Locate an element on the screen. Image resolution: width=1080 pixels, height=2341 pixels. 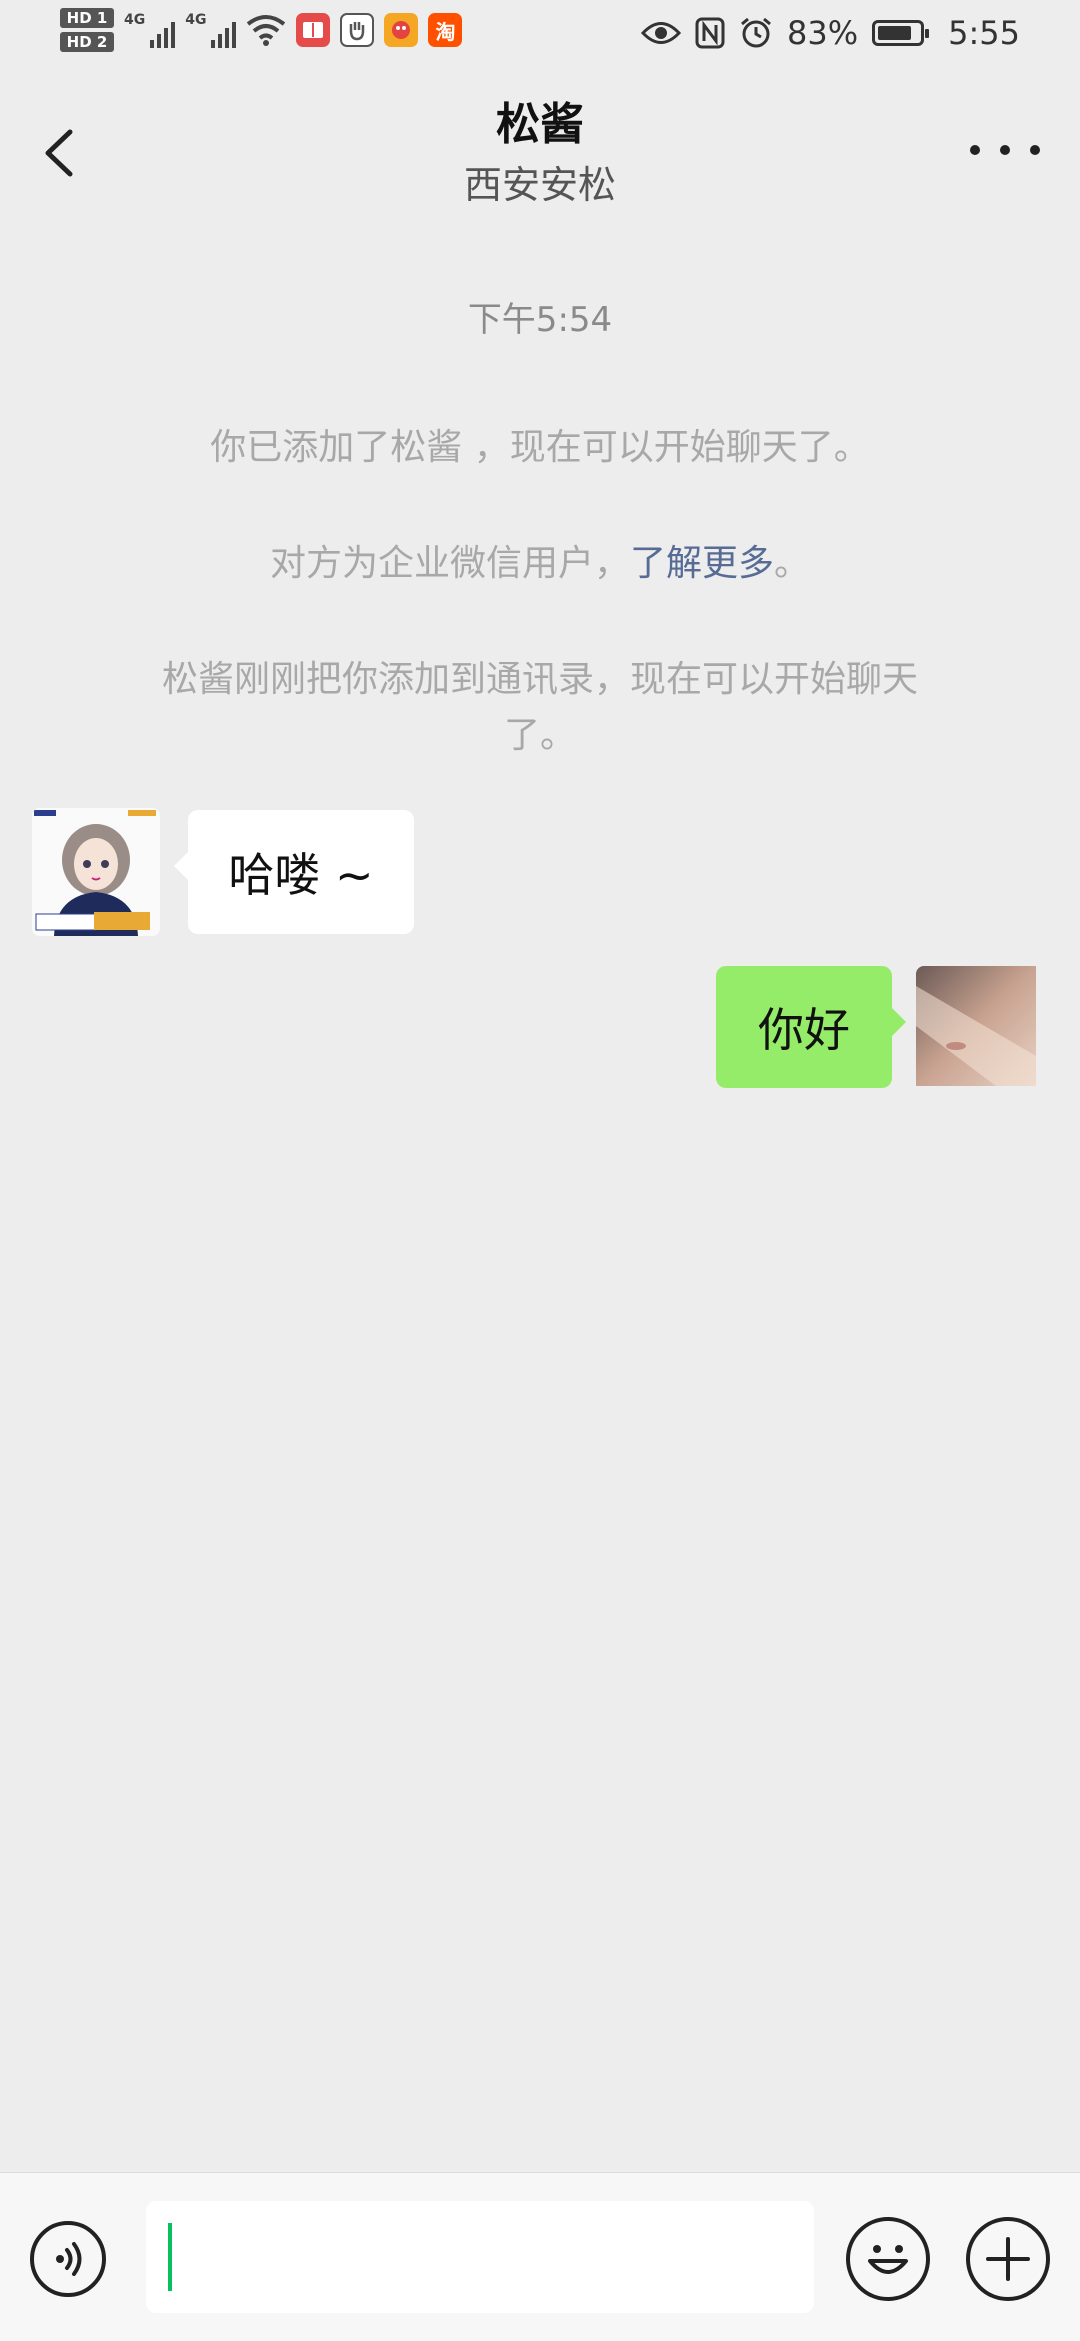
battery-level is located at coordinates (895, 33).